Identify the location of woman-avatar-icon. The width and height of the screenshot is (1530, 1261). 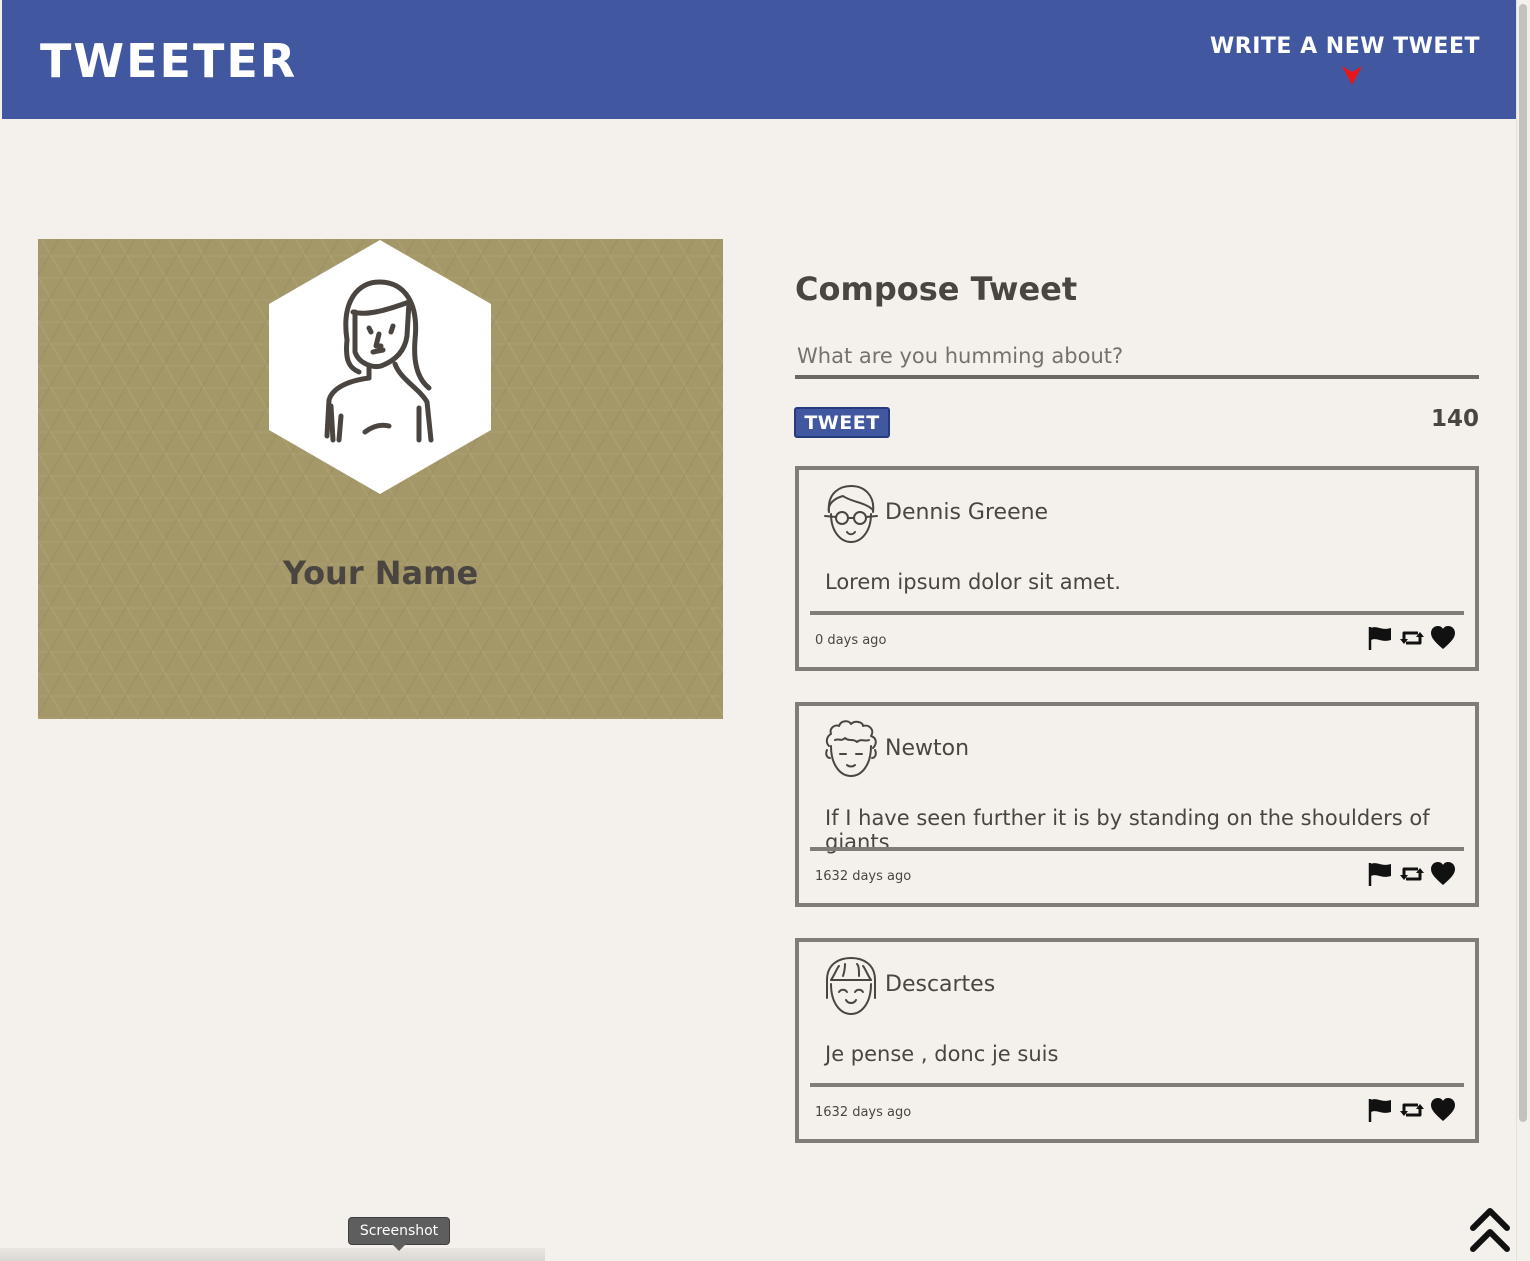
(380, 367).